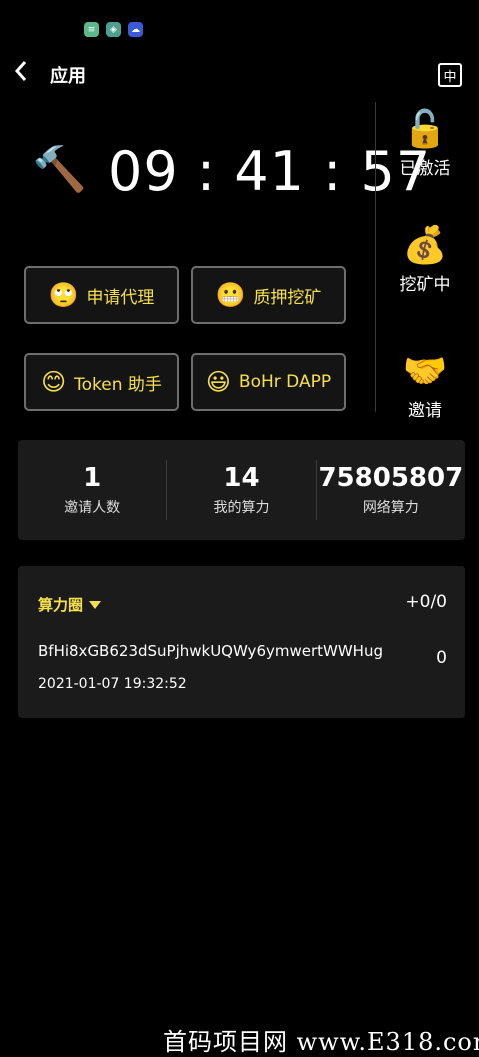 The width and height of the screenshot is (479, 1057). Describe the element at coordinates (450, 75) in the screenshot. I see `language-toggle-button: 中` at that location.